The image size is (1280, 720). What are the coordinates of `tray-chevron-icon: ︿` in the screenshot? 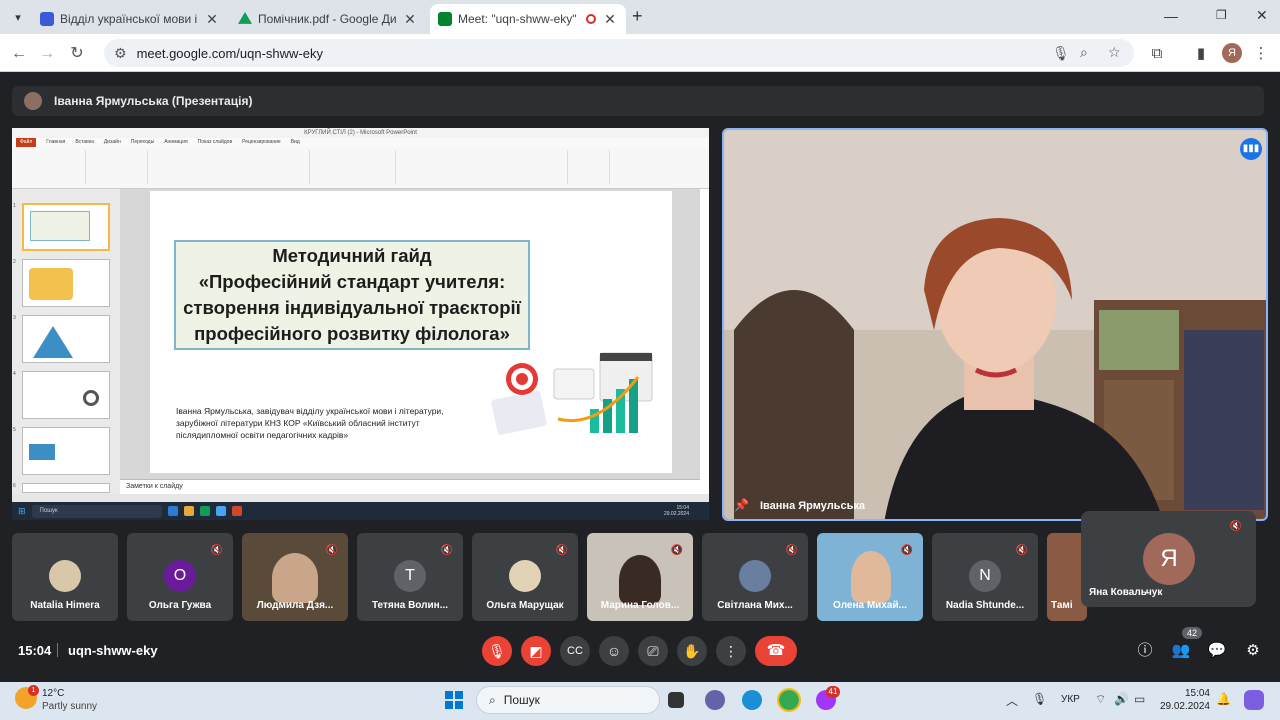 It's located at (1012, 700).